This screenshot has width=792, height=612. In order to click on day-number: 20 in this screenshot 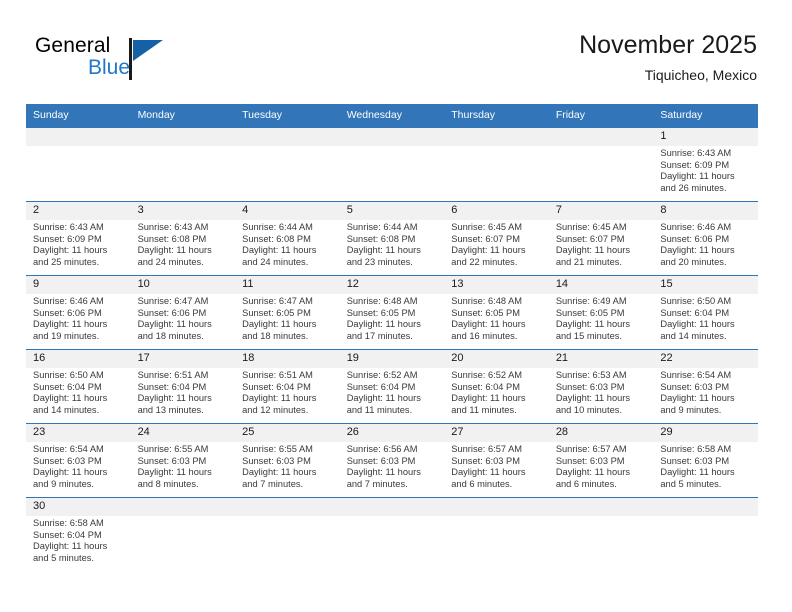, I will do `click(496, 359)`.